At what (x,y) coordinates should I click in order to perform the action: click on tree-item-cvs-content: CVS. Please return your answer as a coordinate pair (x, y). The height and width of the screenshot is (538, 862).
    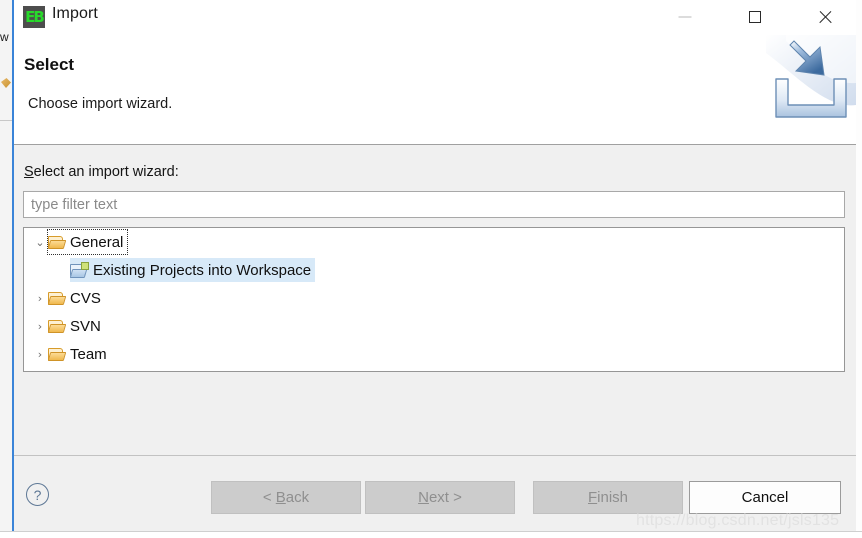
    Looking at the image, I should click on (76, 298).